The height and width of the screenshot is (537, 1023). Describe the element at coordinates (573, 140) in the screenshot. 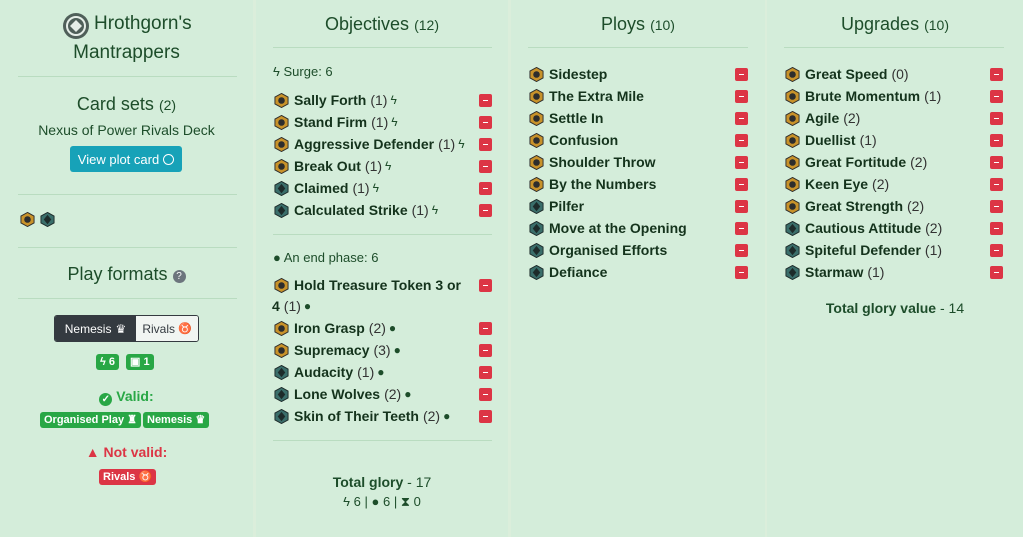

I see `list-item: Confusion` at that location.